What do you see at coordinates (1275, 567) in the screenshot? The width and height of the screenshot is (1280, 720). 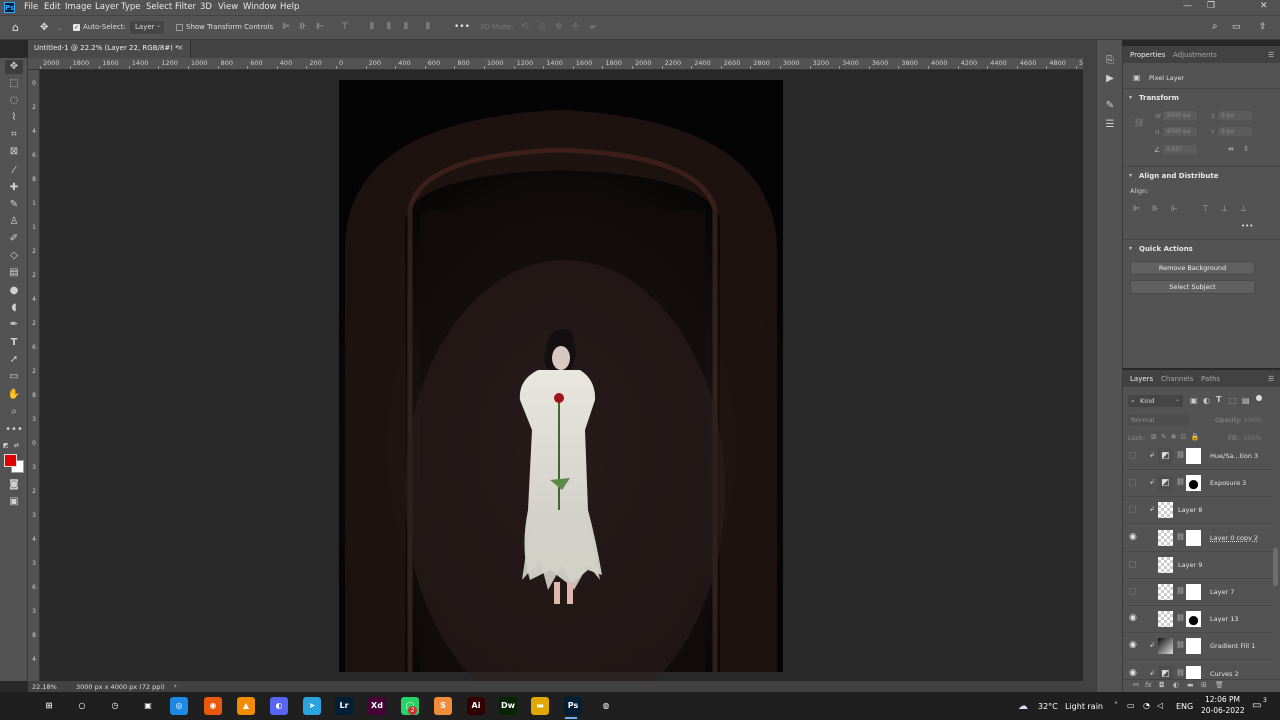 I see `layers-scrollbar` at bounding box center [1275, 567].